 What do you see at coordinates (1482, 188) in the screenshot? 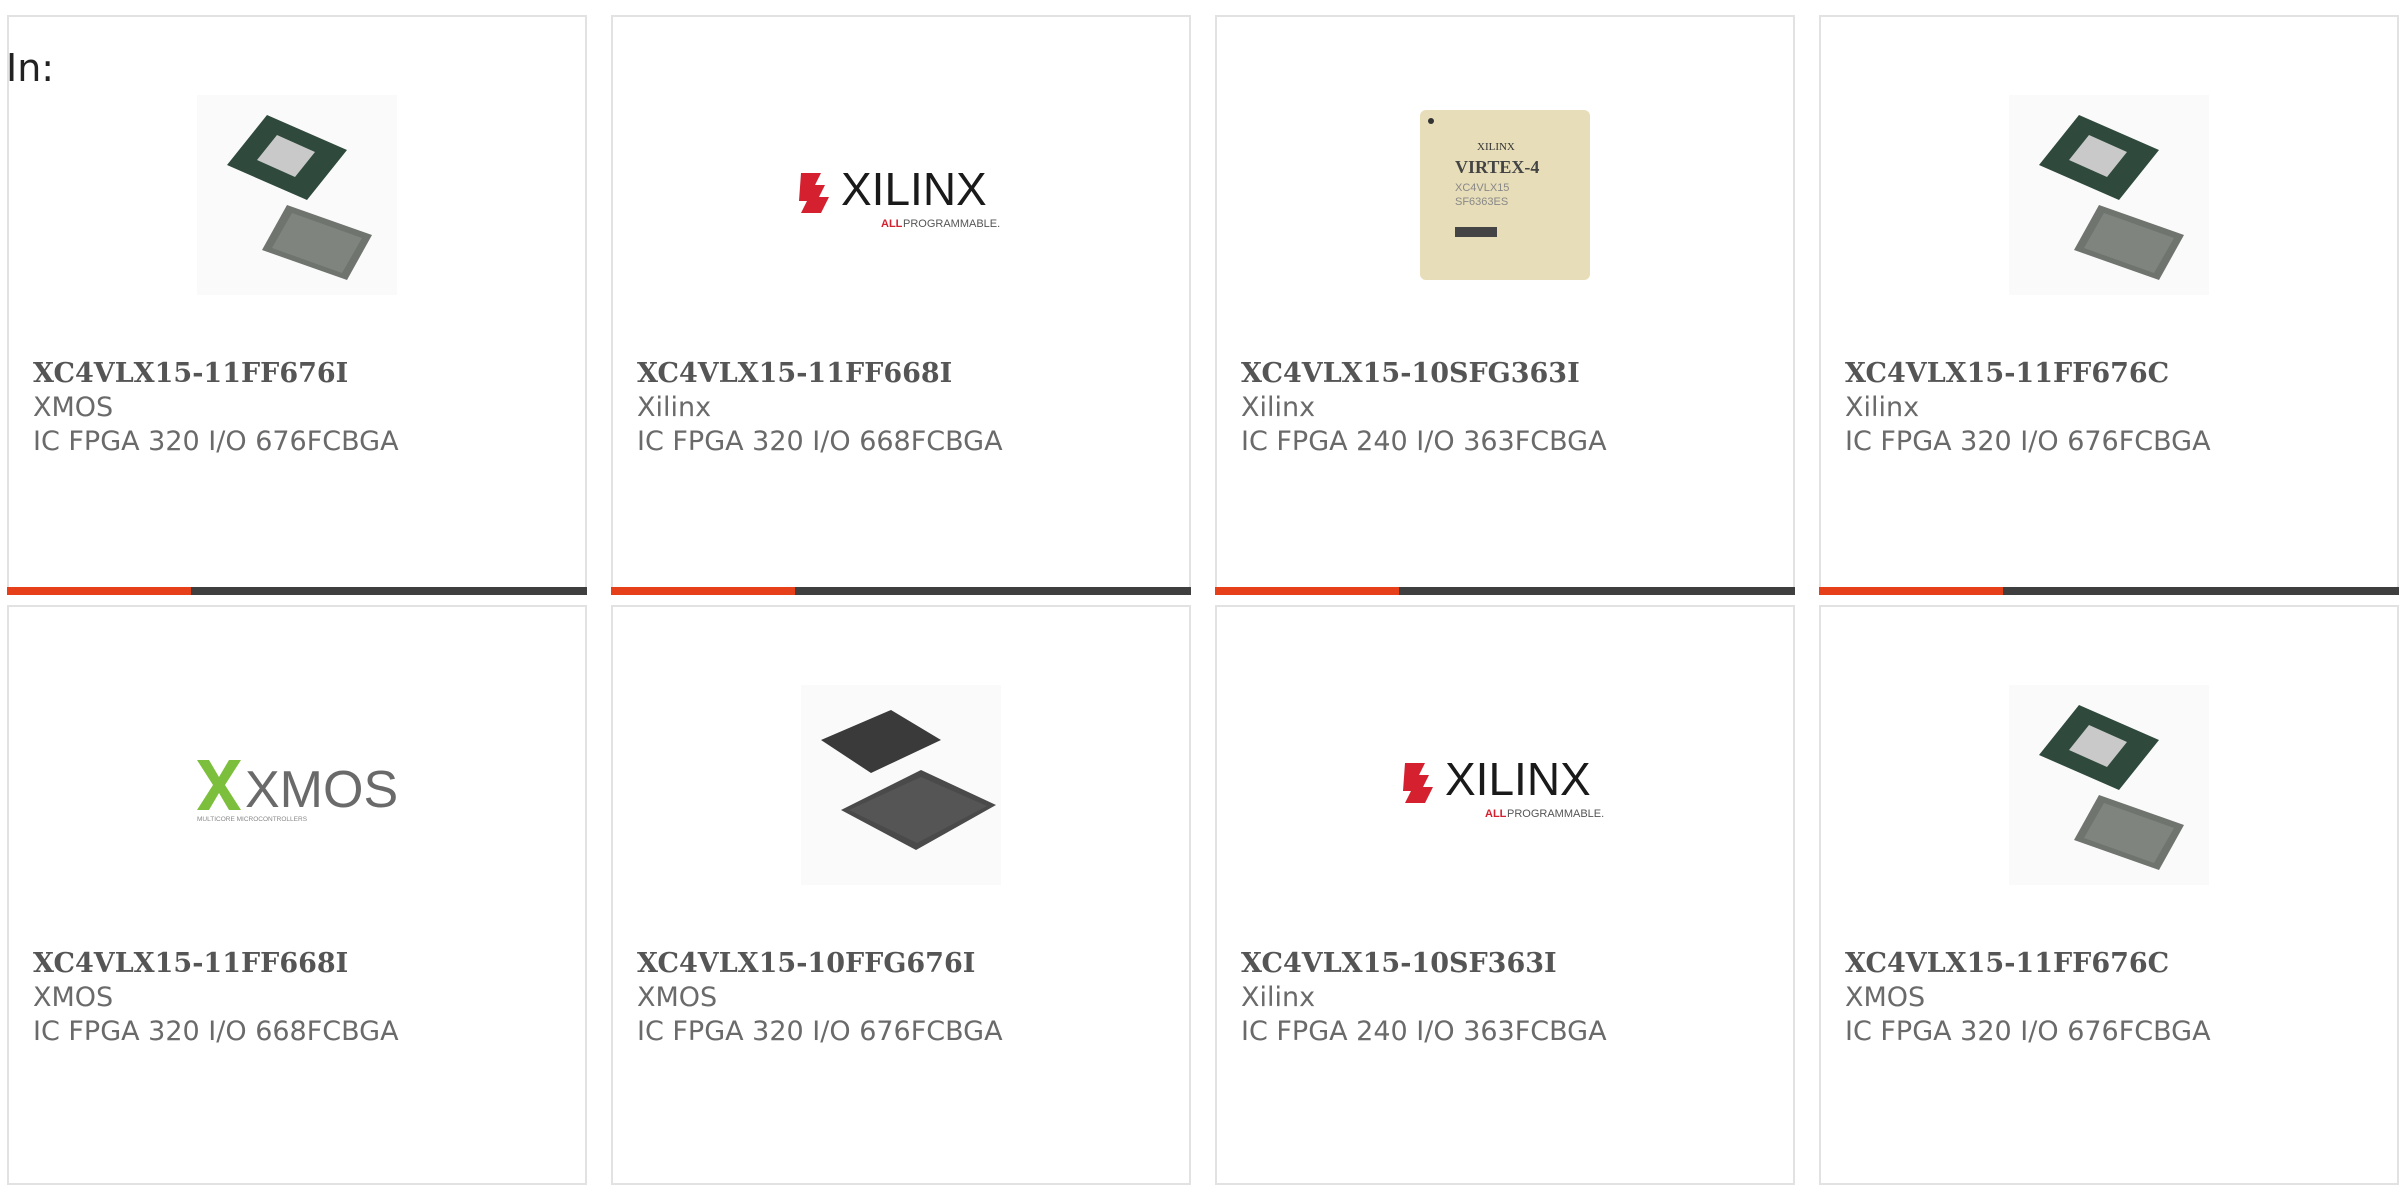
I see `svg-text: XC4VLX15` at bounding box center [1482, 188].